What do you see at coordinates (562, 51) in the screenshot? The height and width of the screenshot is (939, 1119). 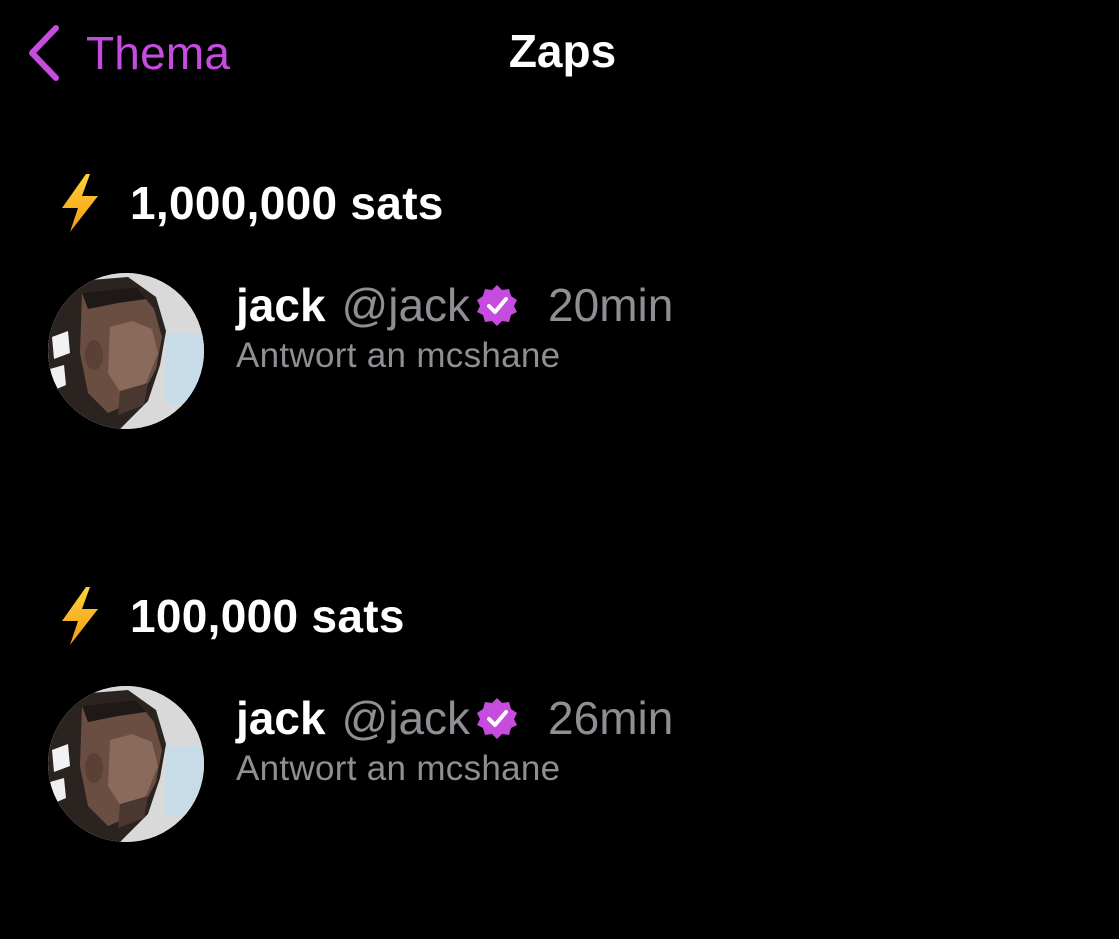 I see `page-title: Zaps` at bounding box center [562, 51].